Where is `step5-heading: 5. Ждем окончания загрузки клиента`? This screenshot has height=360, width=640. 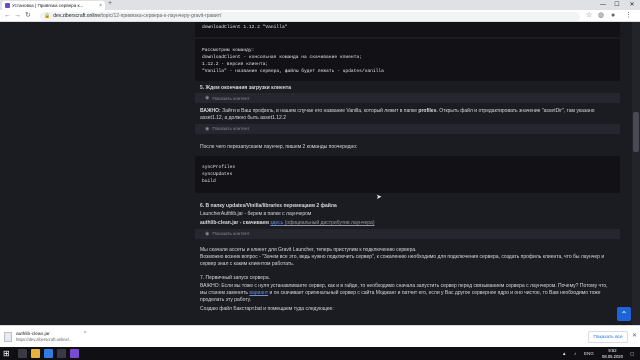 step5-heading: 5. Ждем окончания загрузки клиента is located at coordinates (245, 88).